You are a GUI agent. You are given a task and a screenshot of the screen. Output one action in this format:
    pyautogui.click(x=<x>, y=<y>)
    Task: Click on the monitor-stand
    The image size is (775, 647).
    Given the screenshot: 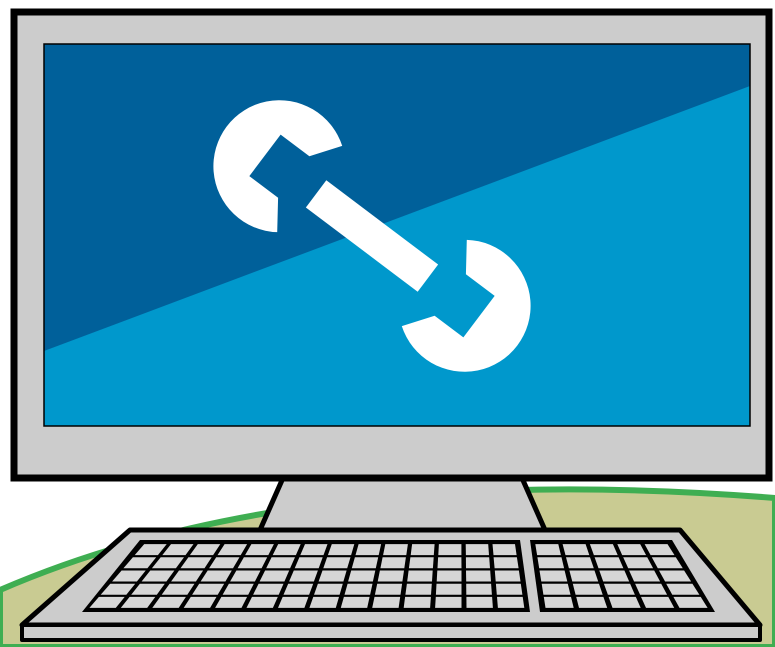 What is the action you would take?
    pyautogui.click(x=402, y=504)
    